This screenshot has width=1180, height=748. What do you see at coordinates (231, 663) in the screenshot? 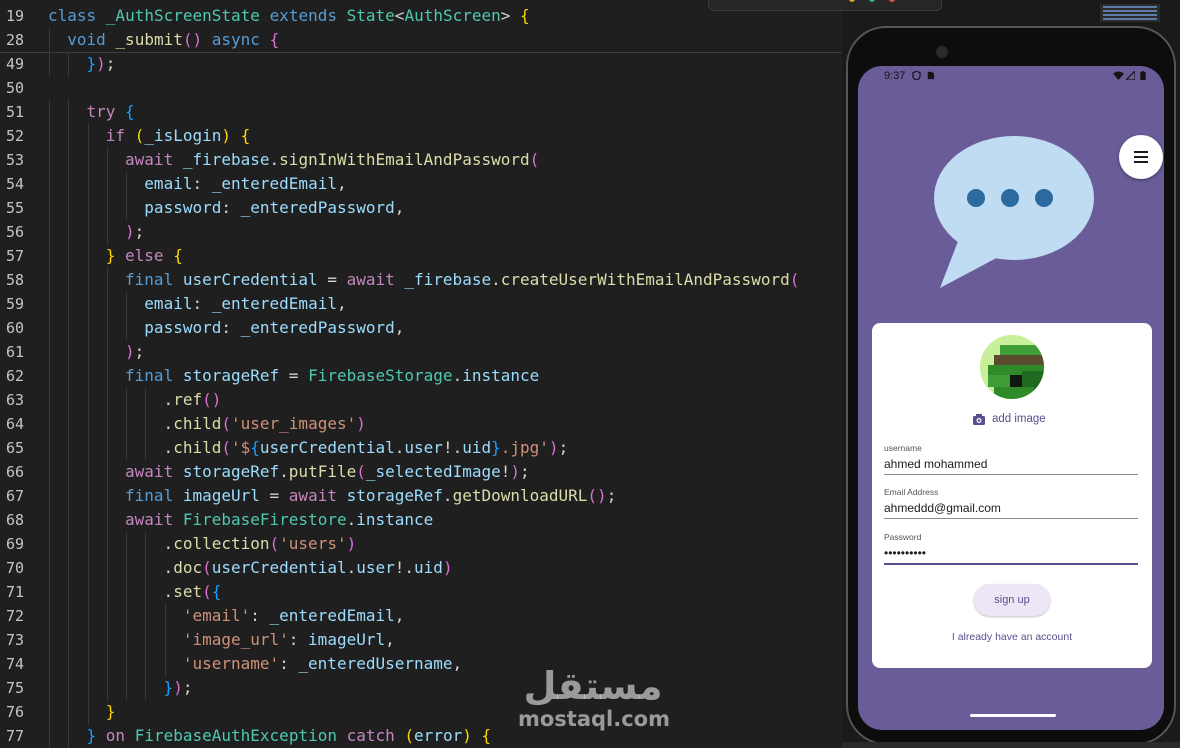
I see `code-token: 'username'` at bounding box center [231, 663].